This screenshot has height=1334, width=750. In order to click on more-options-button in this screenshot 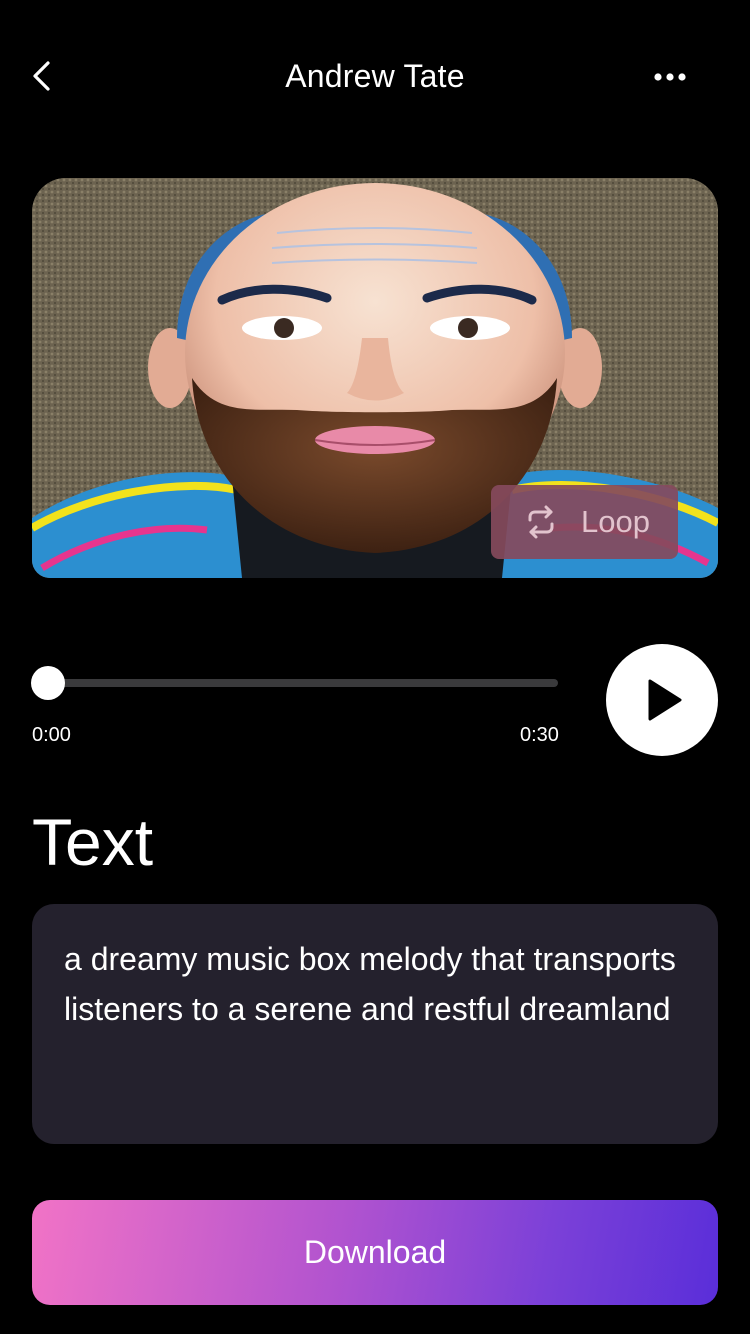, I will do `click(670, 76)`.